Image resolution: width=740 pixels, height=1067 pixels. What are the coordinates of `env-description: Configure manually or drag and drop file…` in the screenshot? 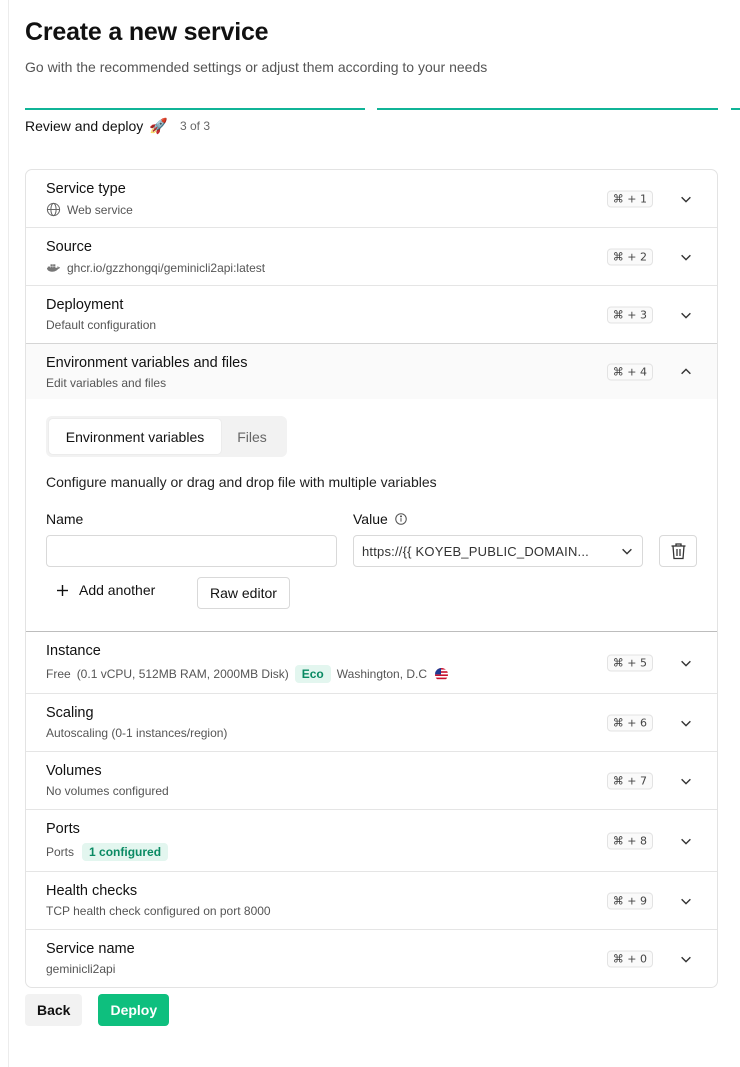 It's located at (241, 482).